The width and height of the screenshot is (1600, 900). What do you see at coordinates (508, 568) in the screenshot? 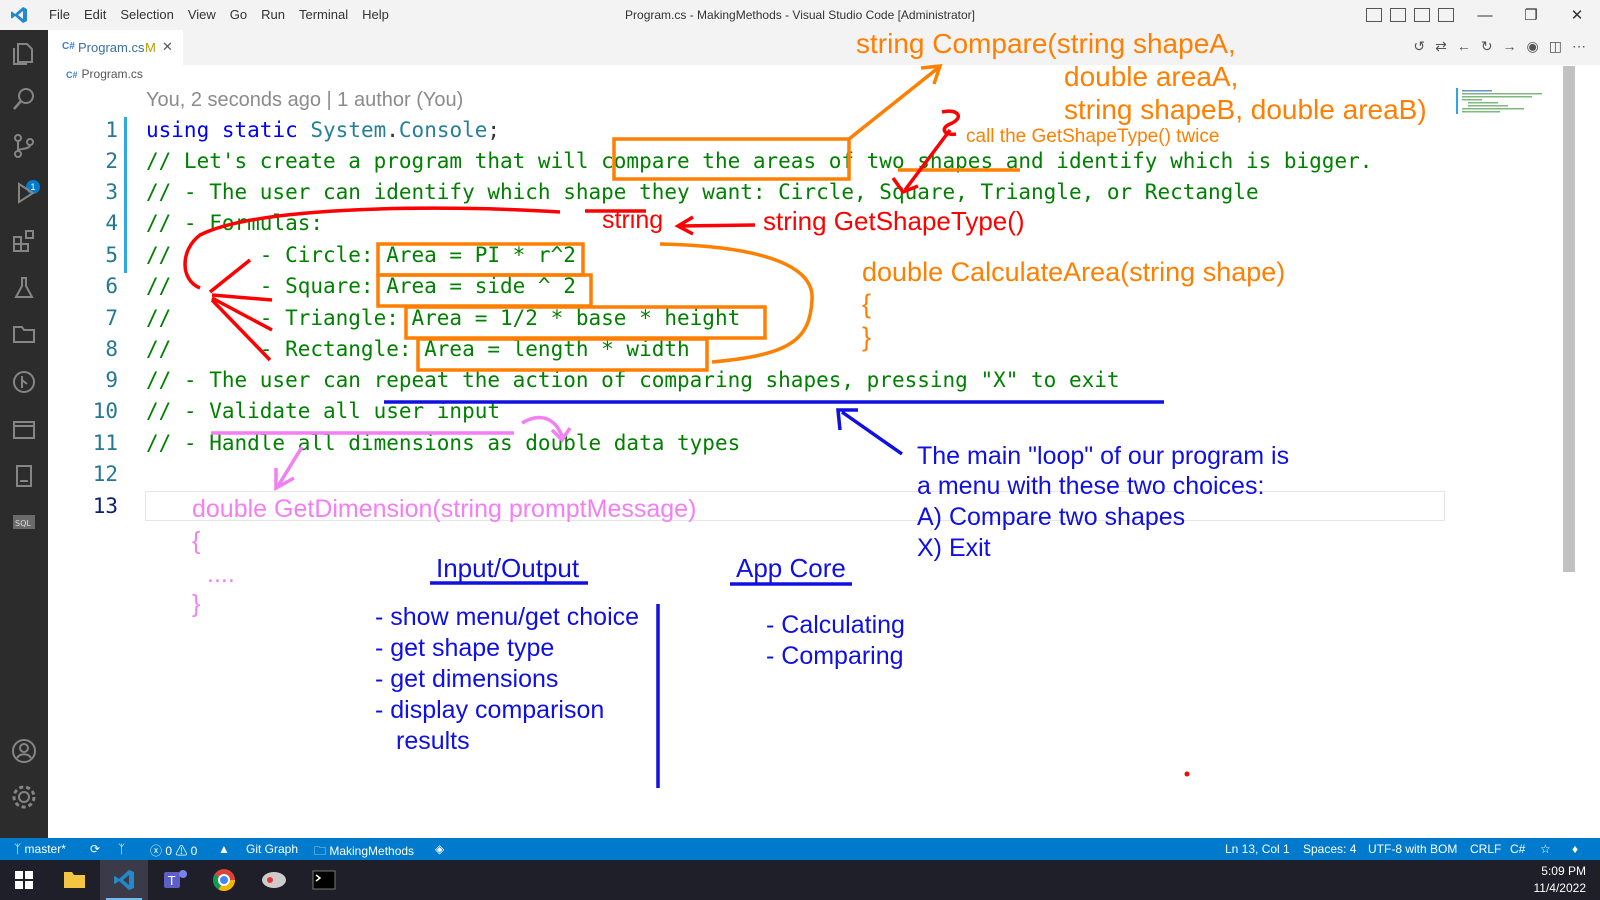
I see `io-heading: Input/Output` at bounding box center [508, 568].